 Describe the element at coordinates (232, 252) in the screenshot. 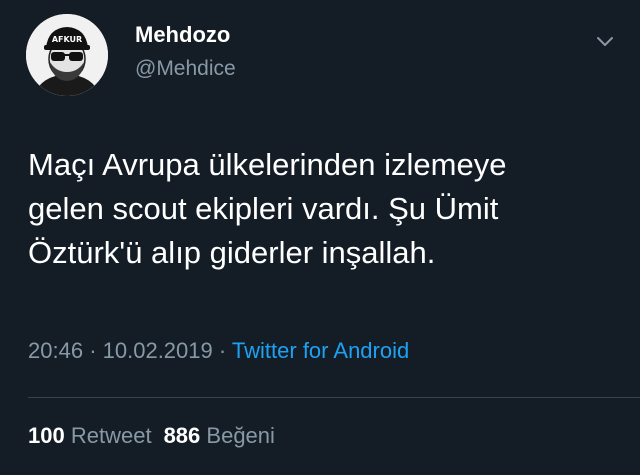

I see `tweet-text-line: Öztürk'ü alıp giderler inşallah.` at that location.